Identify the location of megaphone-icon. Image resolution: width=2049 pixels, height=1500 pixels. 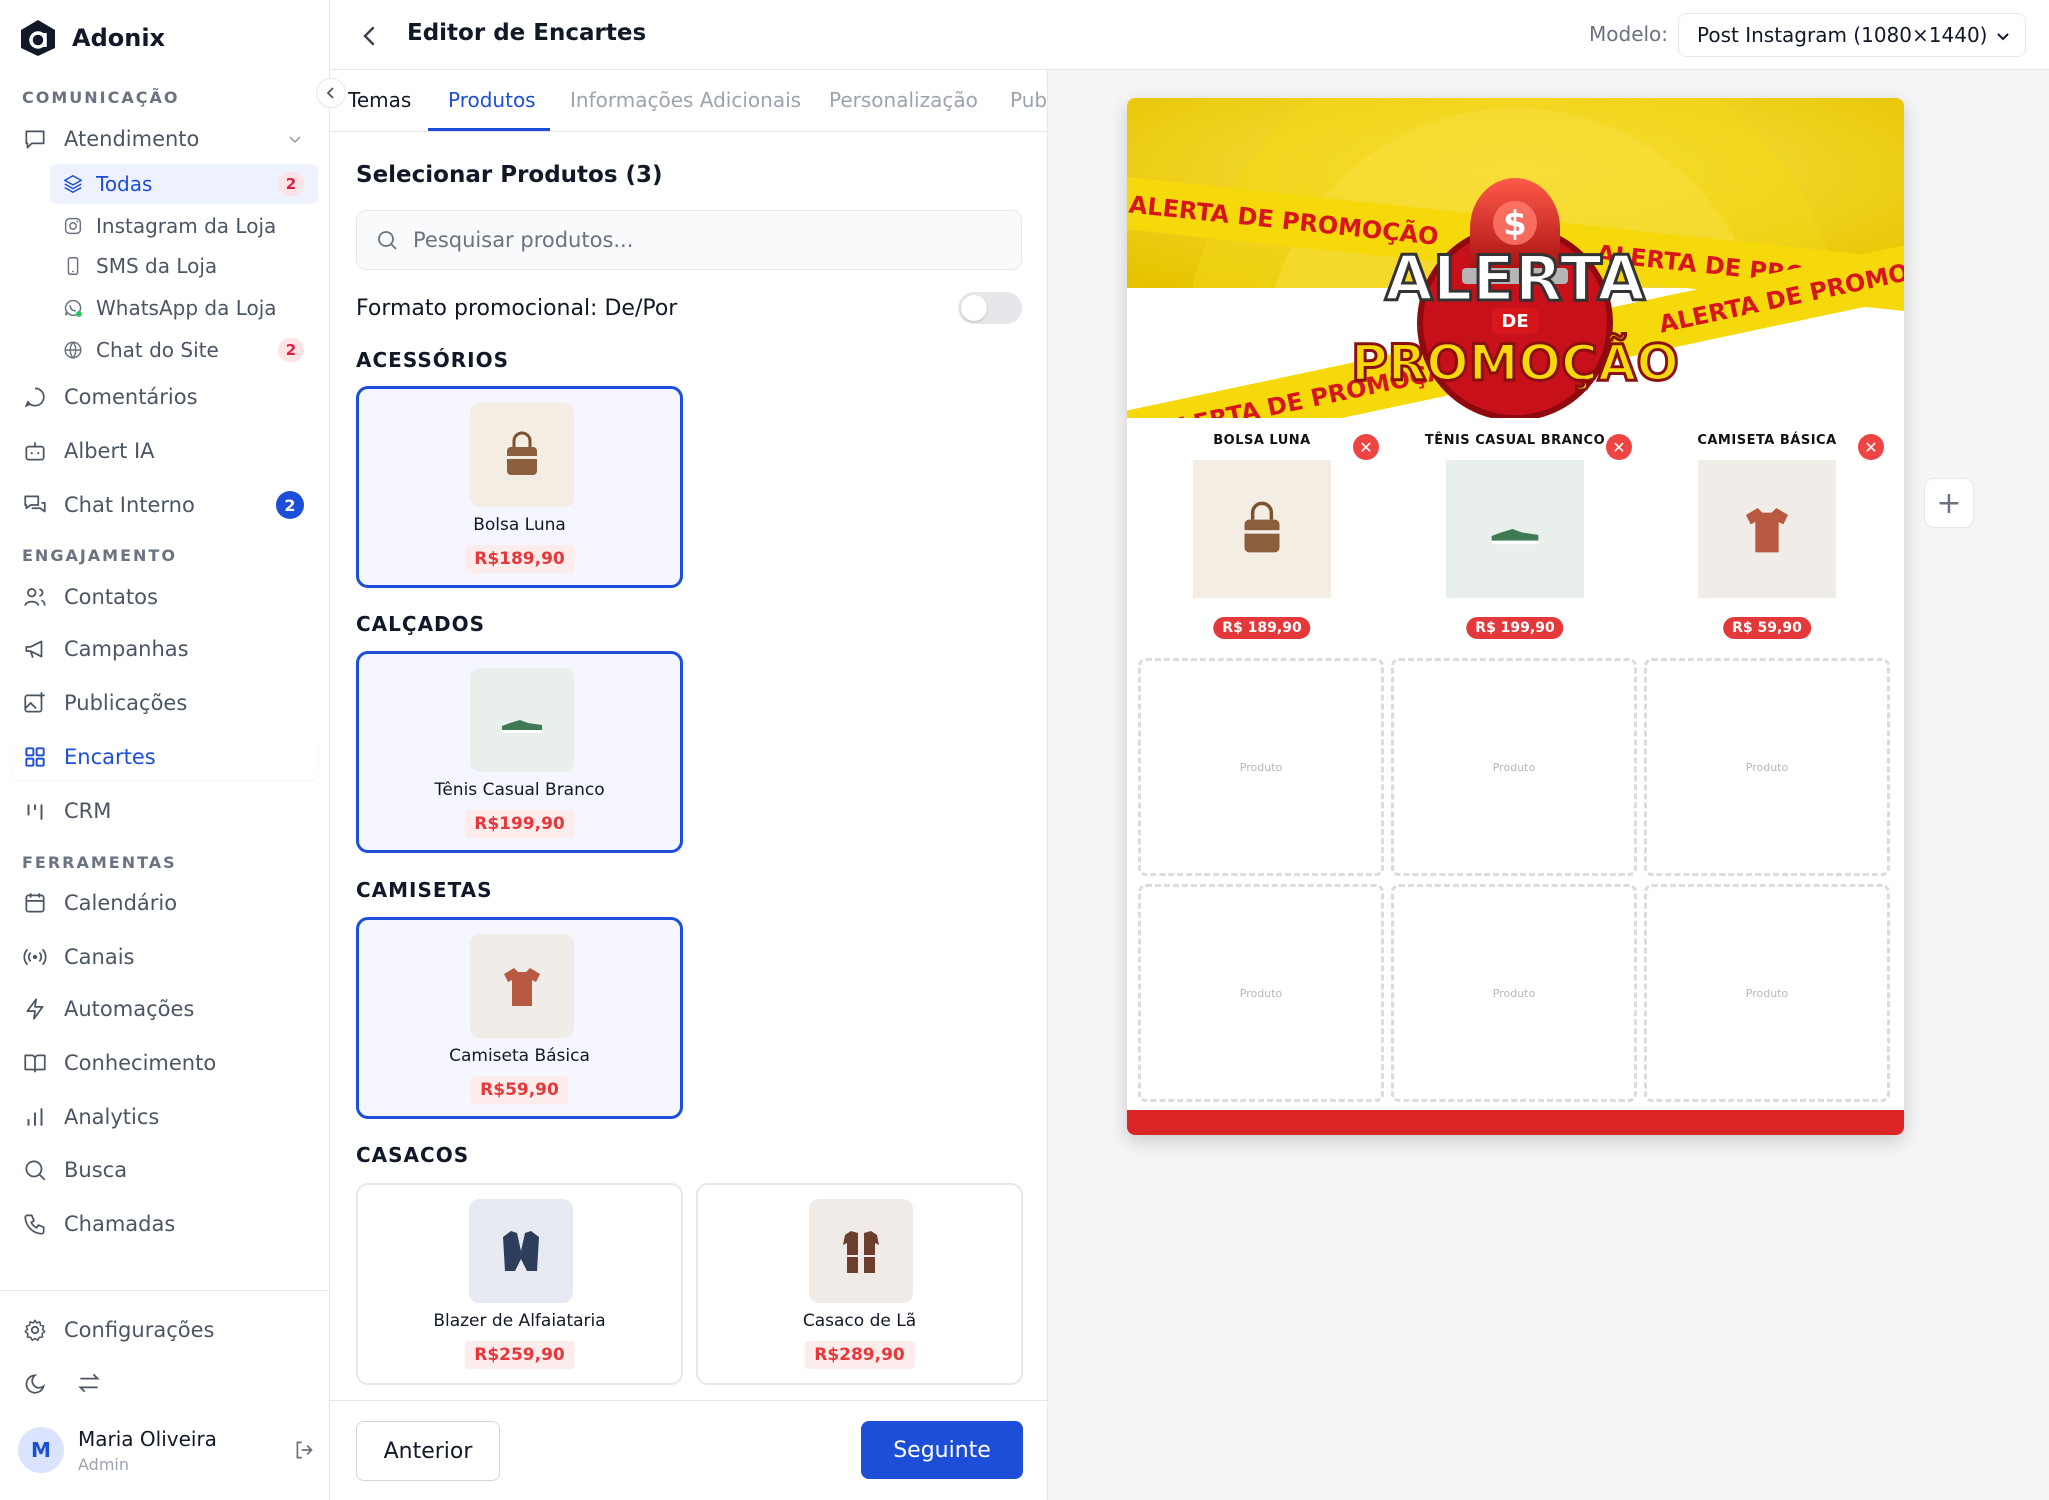
(34, 649).